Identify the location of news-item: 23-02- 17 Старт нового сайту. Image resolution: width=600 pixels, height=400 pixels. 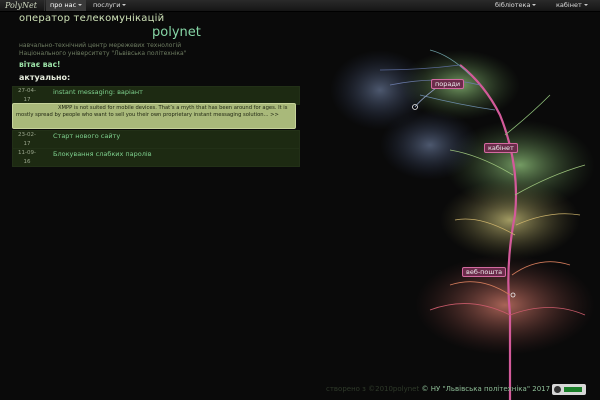
(156, 139).